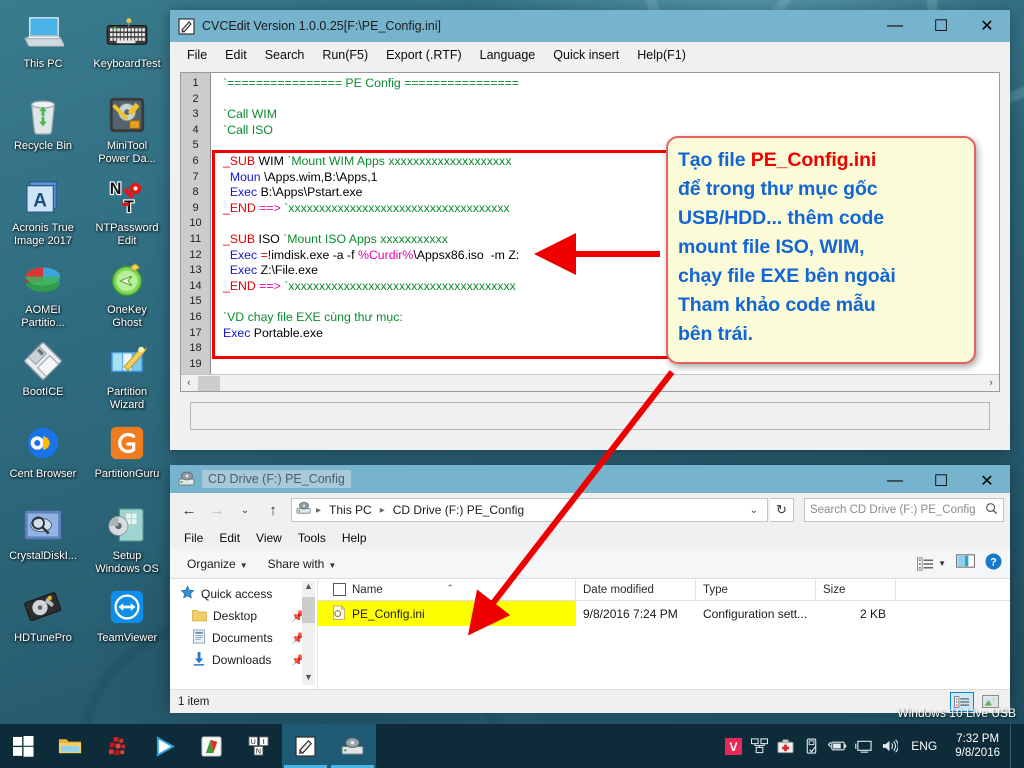 This screenshot has height=768, width=1024. What do you see at coordinates (529, 510) in the screenshot?
I see `address-bar: ▸ This PC ▸ CD Drive (F:) PE_Config ⌄` at bounding box center [529, 510].